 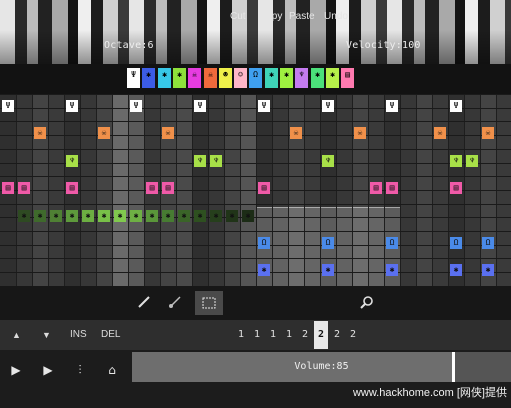 I want to click on velocity-label: Velocity:100, so click(x=383, y=45).